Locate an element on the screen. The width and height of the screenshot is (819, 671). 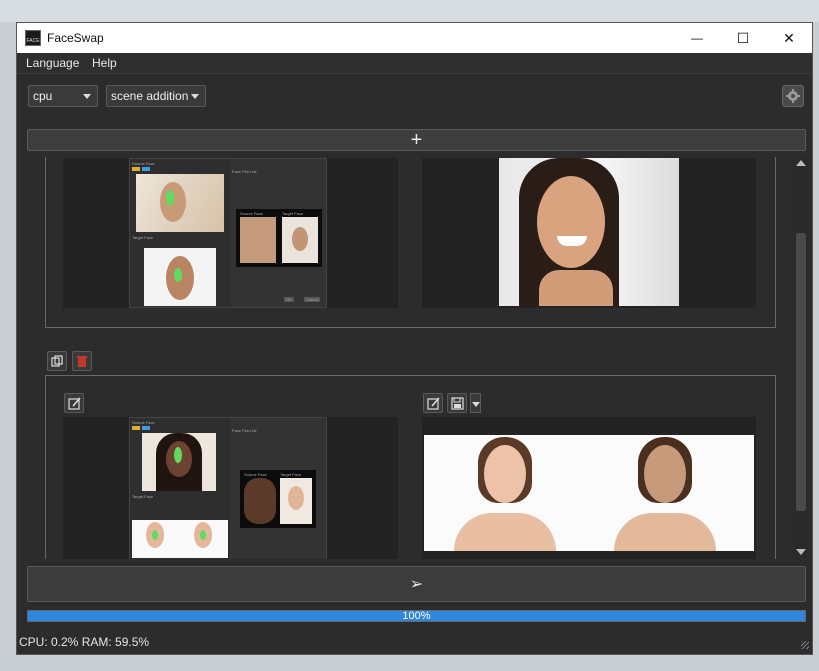
scene1-mini-cancel: Cancel is located at coordinates (312, 299).